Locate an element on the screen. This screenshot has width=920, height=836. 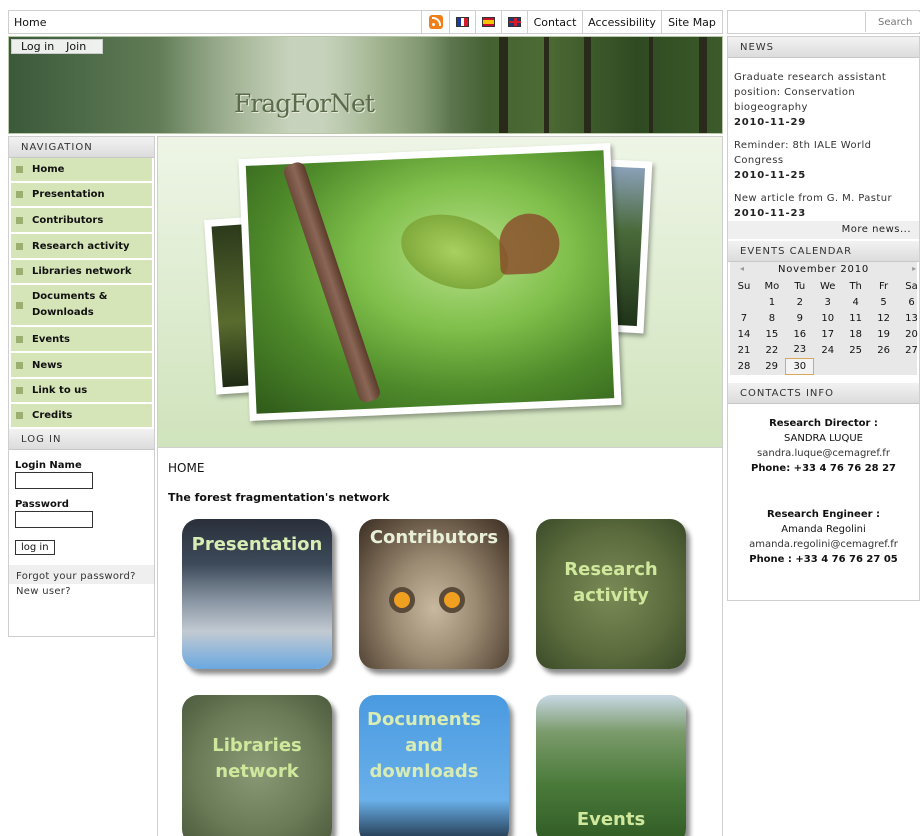
accessibility-link: Accessibility is located at coordinates (621, 22).